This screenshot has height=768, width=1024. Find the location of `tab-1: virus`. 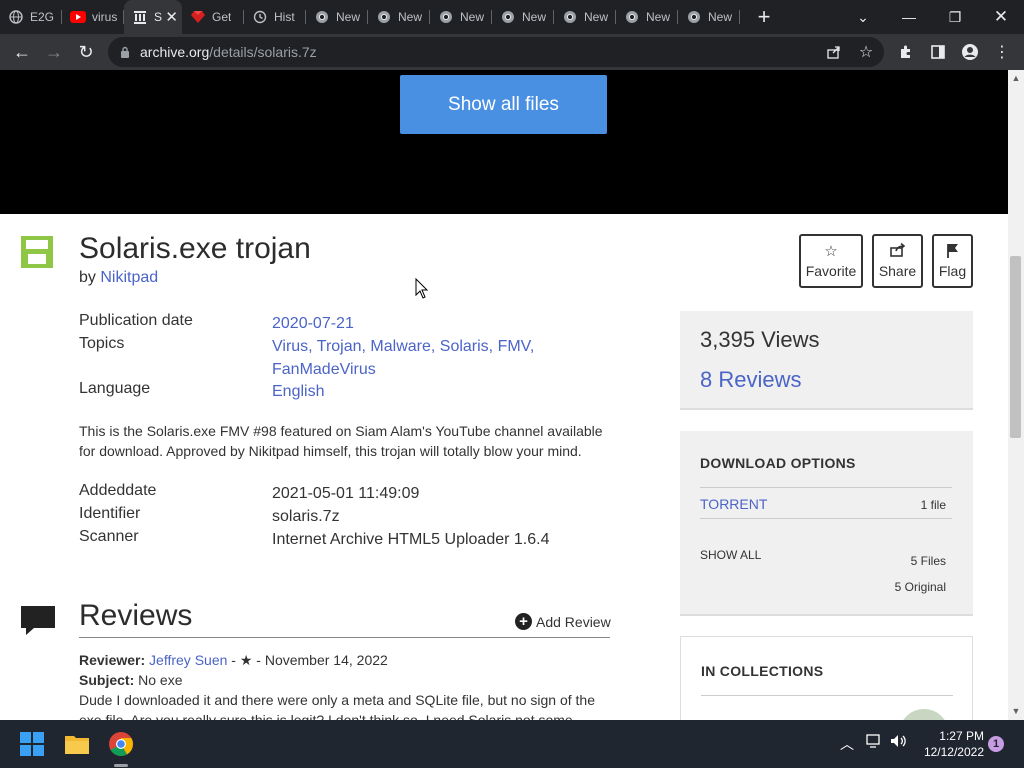

tab-1: virus is located at coordinates (93, 17).